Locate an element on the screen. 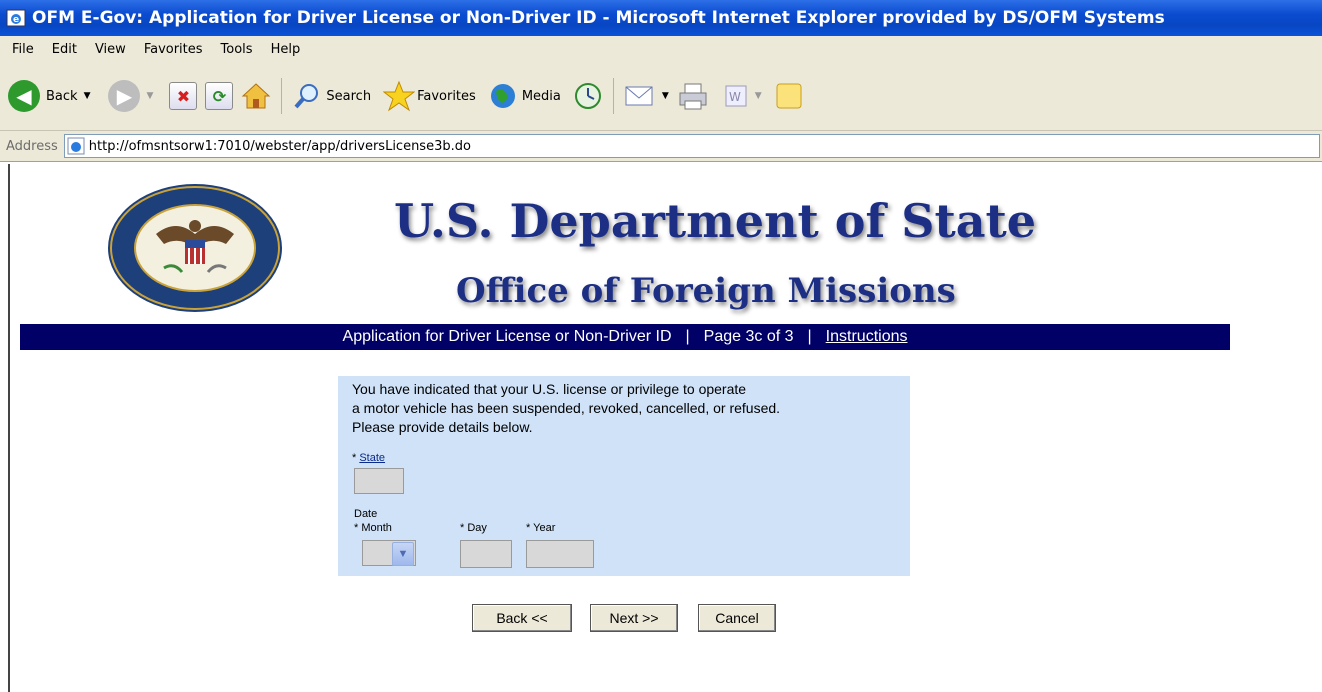  home-icon is located at coordinates (256, 96).